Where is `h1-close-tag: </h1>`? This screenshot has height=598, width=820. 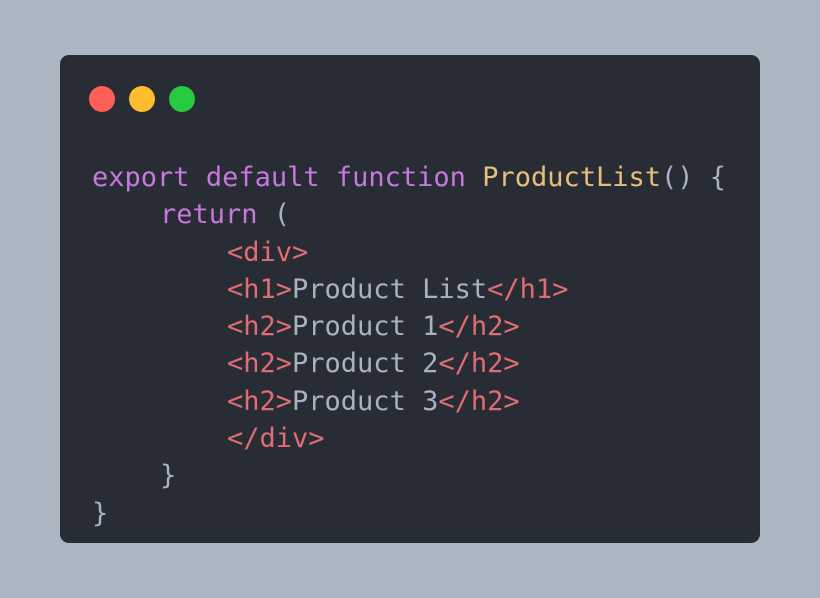
h1-close-tag: </h1> is located at coordinates (528, 289).